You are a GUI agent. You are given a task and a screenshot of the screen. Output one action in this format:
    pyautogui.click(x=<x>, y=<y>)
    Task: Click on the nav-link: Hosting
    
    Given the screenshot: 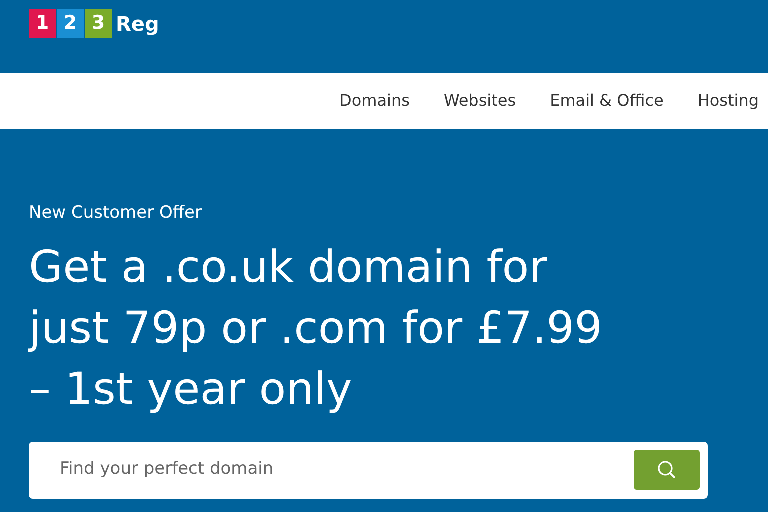 What is the action you would take?
    pyautogui.click(x=728, y=101)
    